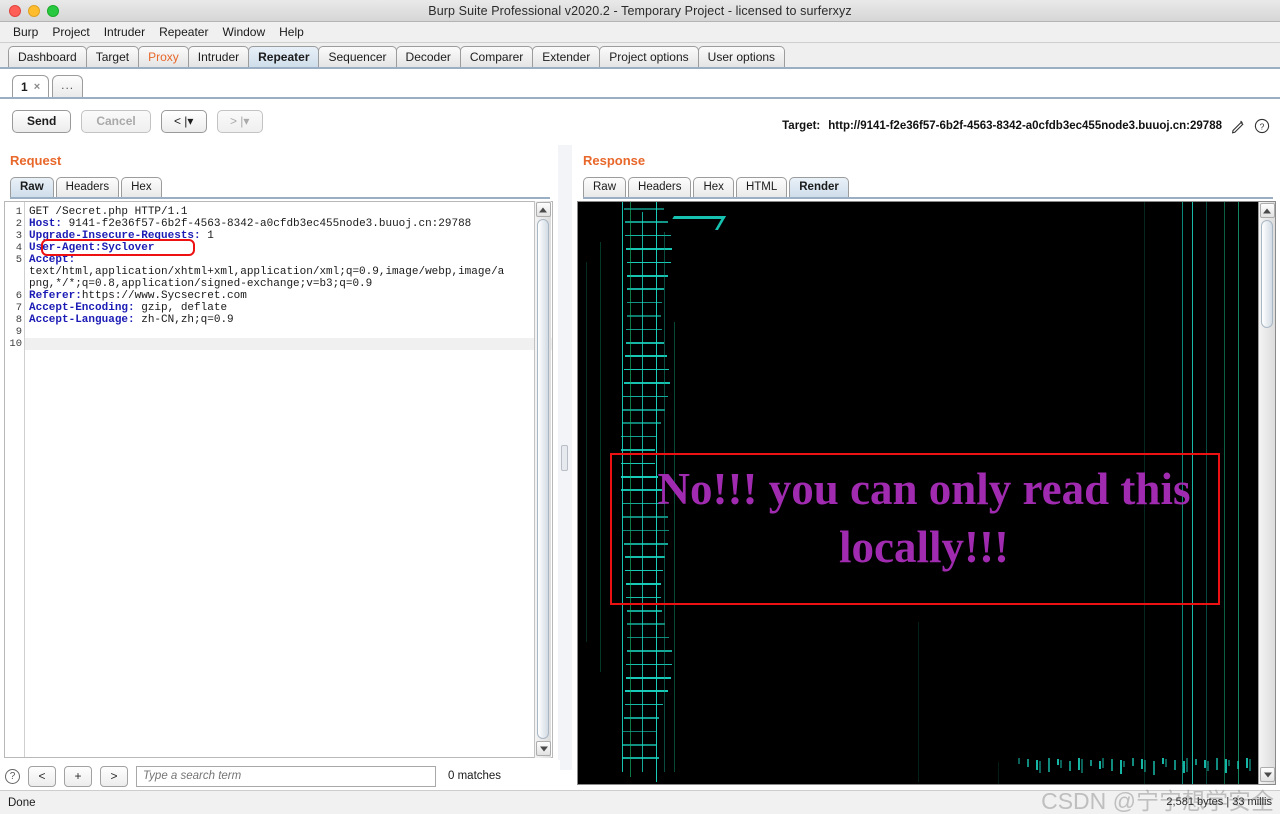  I want to click on line-number: 5, so click(18, 260).